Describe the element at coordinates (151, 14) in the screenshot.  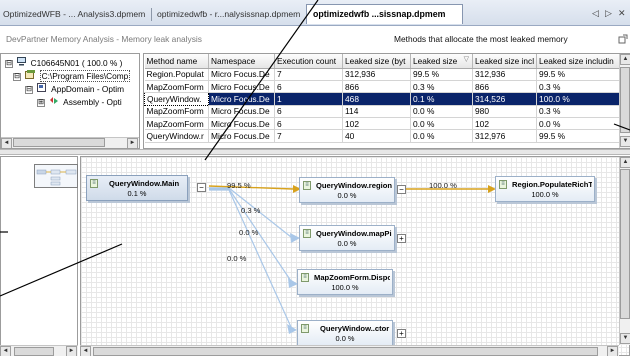
I see `tab-separator` at that location.